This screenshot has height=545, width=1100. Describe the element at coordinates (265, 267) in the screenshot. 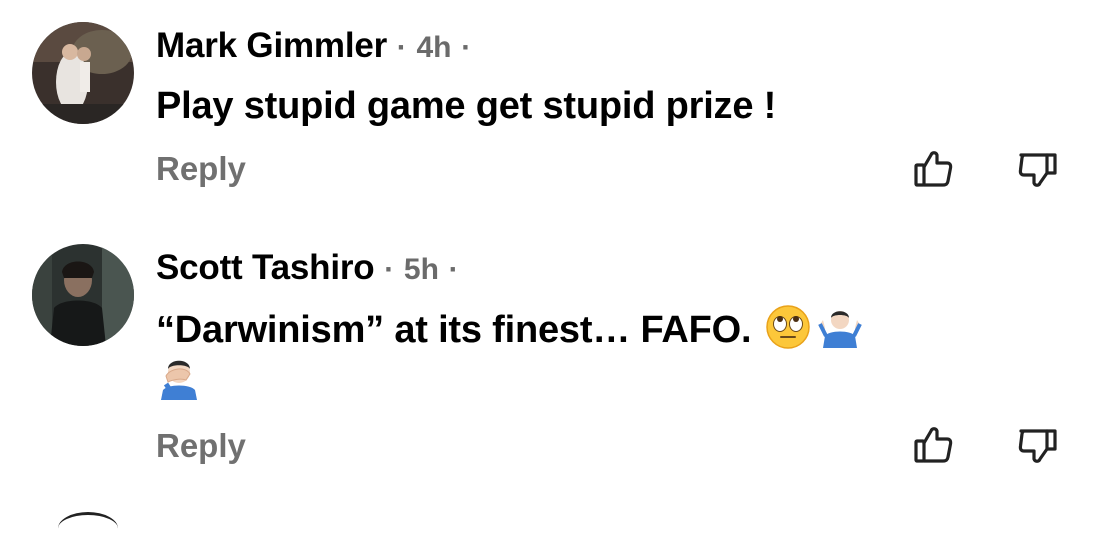

I see `author-name: Scott Tashiro` at that location.